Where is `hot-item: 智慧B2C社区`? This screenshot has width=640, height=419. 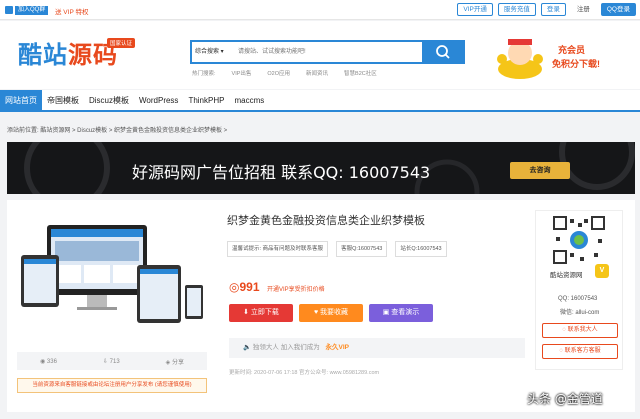
hot-item: 智慧B2C社区 is located at coordinates (360, 73).